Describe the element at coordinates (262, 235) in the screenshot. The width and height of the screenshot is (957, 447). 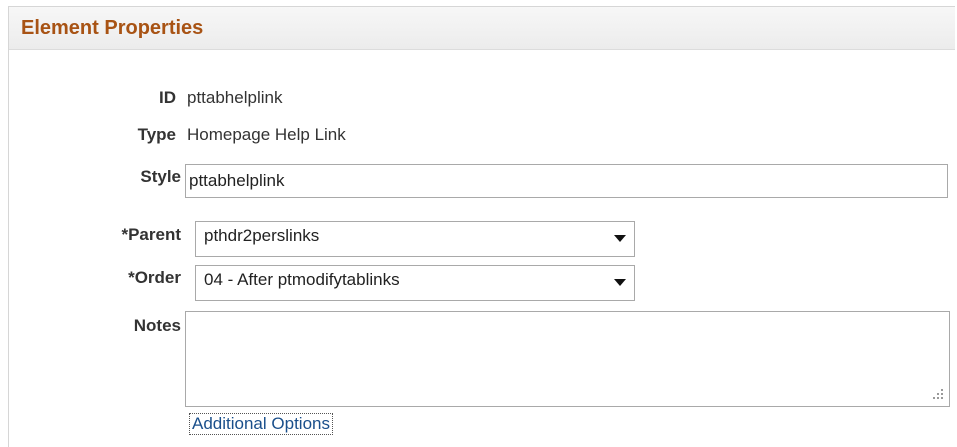
I see `parent-selected-value: pthdr2perslinks` at that location.